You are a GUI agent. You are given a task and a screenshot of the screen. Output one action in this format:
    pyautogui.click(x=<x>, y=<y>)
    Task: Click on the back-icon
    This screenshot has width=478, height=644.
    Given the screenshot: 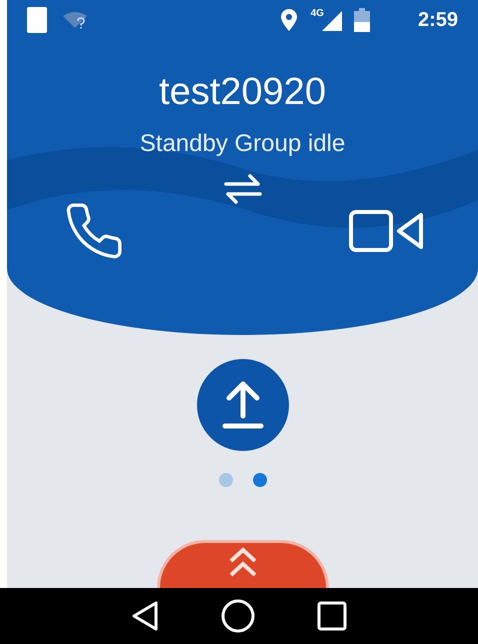 What is the action you would take?
    pyautogui.click(x=145, y=616)
    